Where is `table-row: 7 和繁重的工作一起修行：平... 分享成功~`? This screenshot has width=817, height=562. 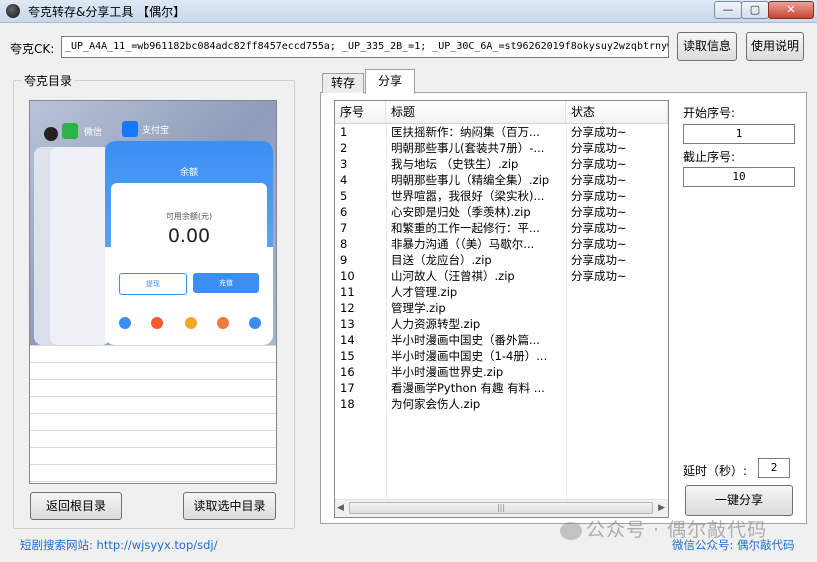 table-row: 7 和繁重的工作一起修行：平... 分享成功~ is located at coordinates (501, 228).